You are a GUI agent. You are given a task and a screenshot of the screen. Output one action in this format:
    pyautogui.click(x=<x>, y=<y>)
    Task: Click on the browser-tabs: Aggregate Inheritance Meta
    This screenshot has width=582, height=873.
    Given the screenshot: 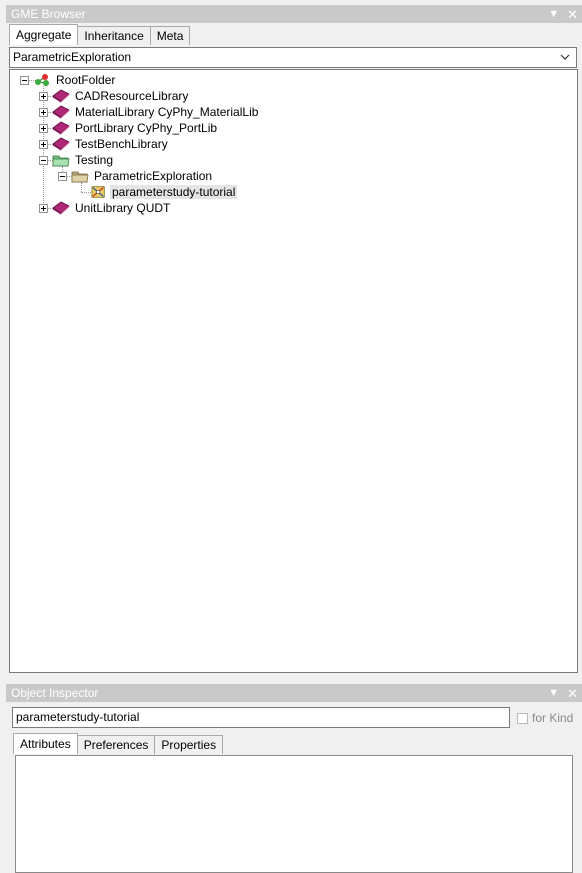 What is the action you would take?
    pyautogui.click(x=100, y=34)
    